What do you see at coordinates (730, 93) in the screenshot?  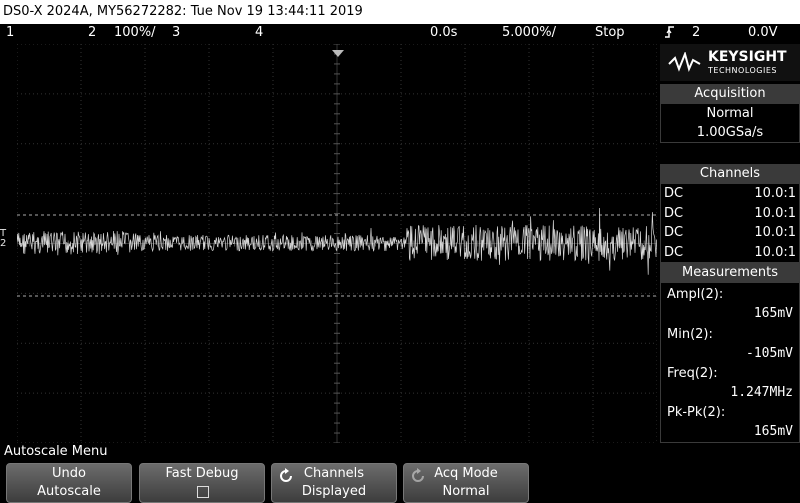 I see `acquisition-header: Acquisition` at bounding box center [730, 93].